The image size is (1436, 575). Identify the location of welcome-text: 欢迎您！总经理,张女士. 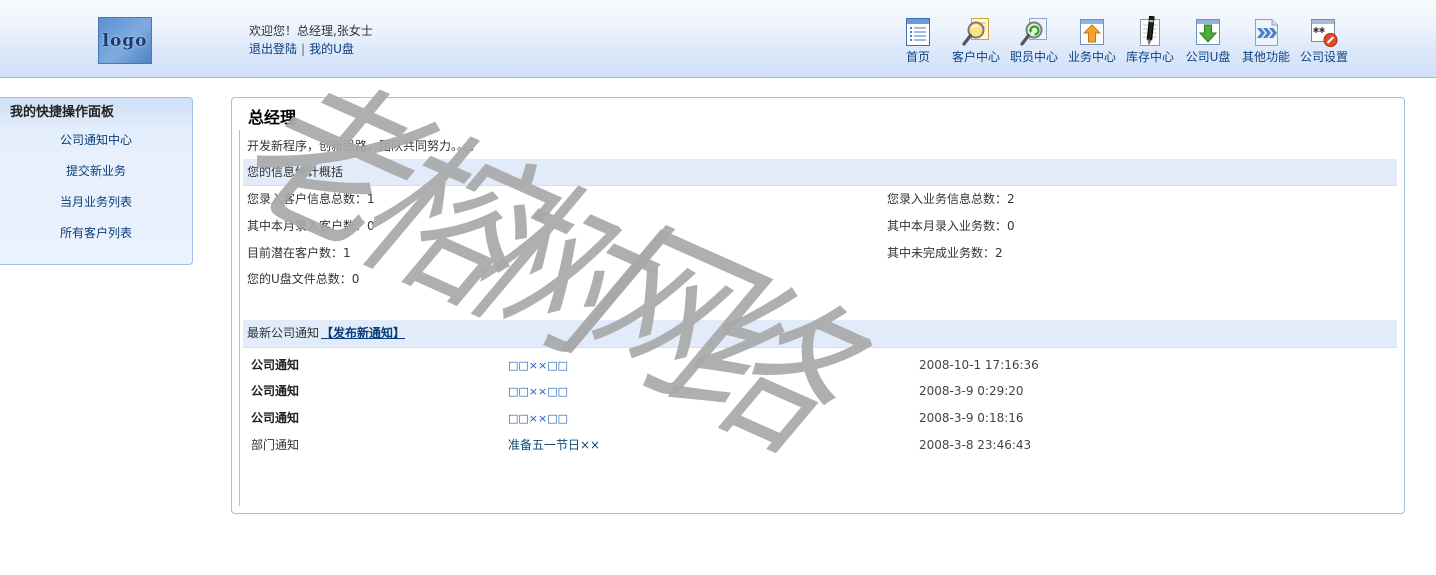
(311, 31).